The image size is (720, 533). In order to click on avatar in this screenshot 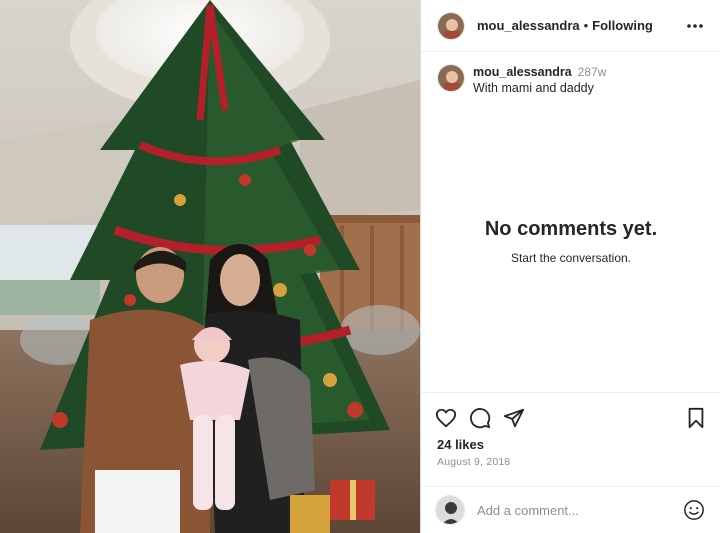, I will do `click(451, 25)`.